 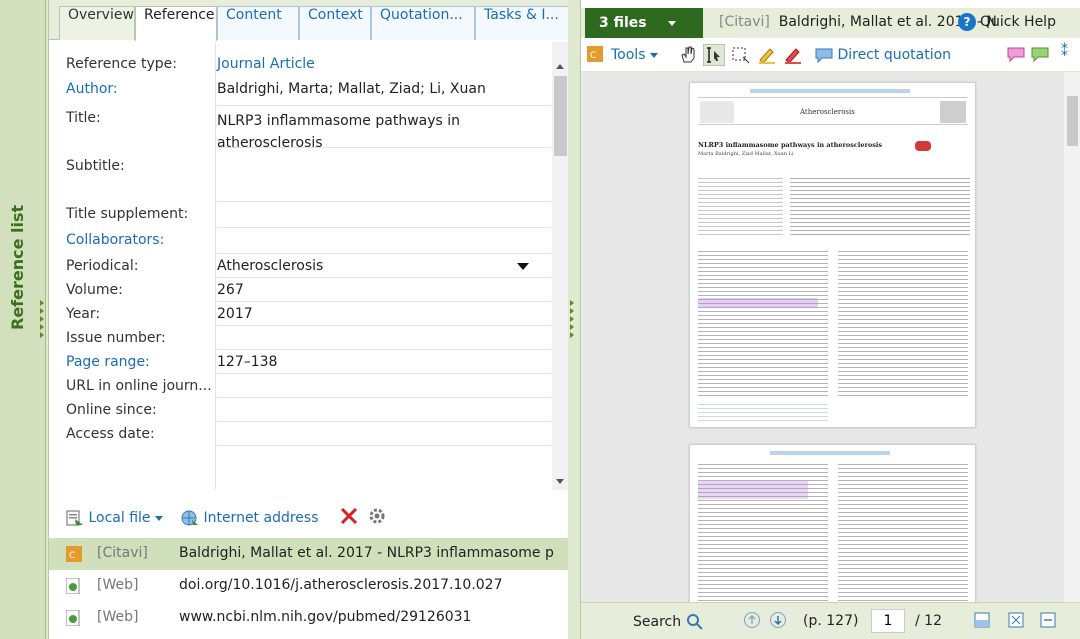 I want to click on more-tools-icon: ⁑, so click(x=1064, y=52).